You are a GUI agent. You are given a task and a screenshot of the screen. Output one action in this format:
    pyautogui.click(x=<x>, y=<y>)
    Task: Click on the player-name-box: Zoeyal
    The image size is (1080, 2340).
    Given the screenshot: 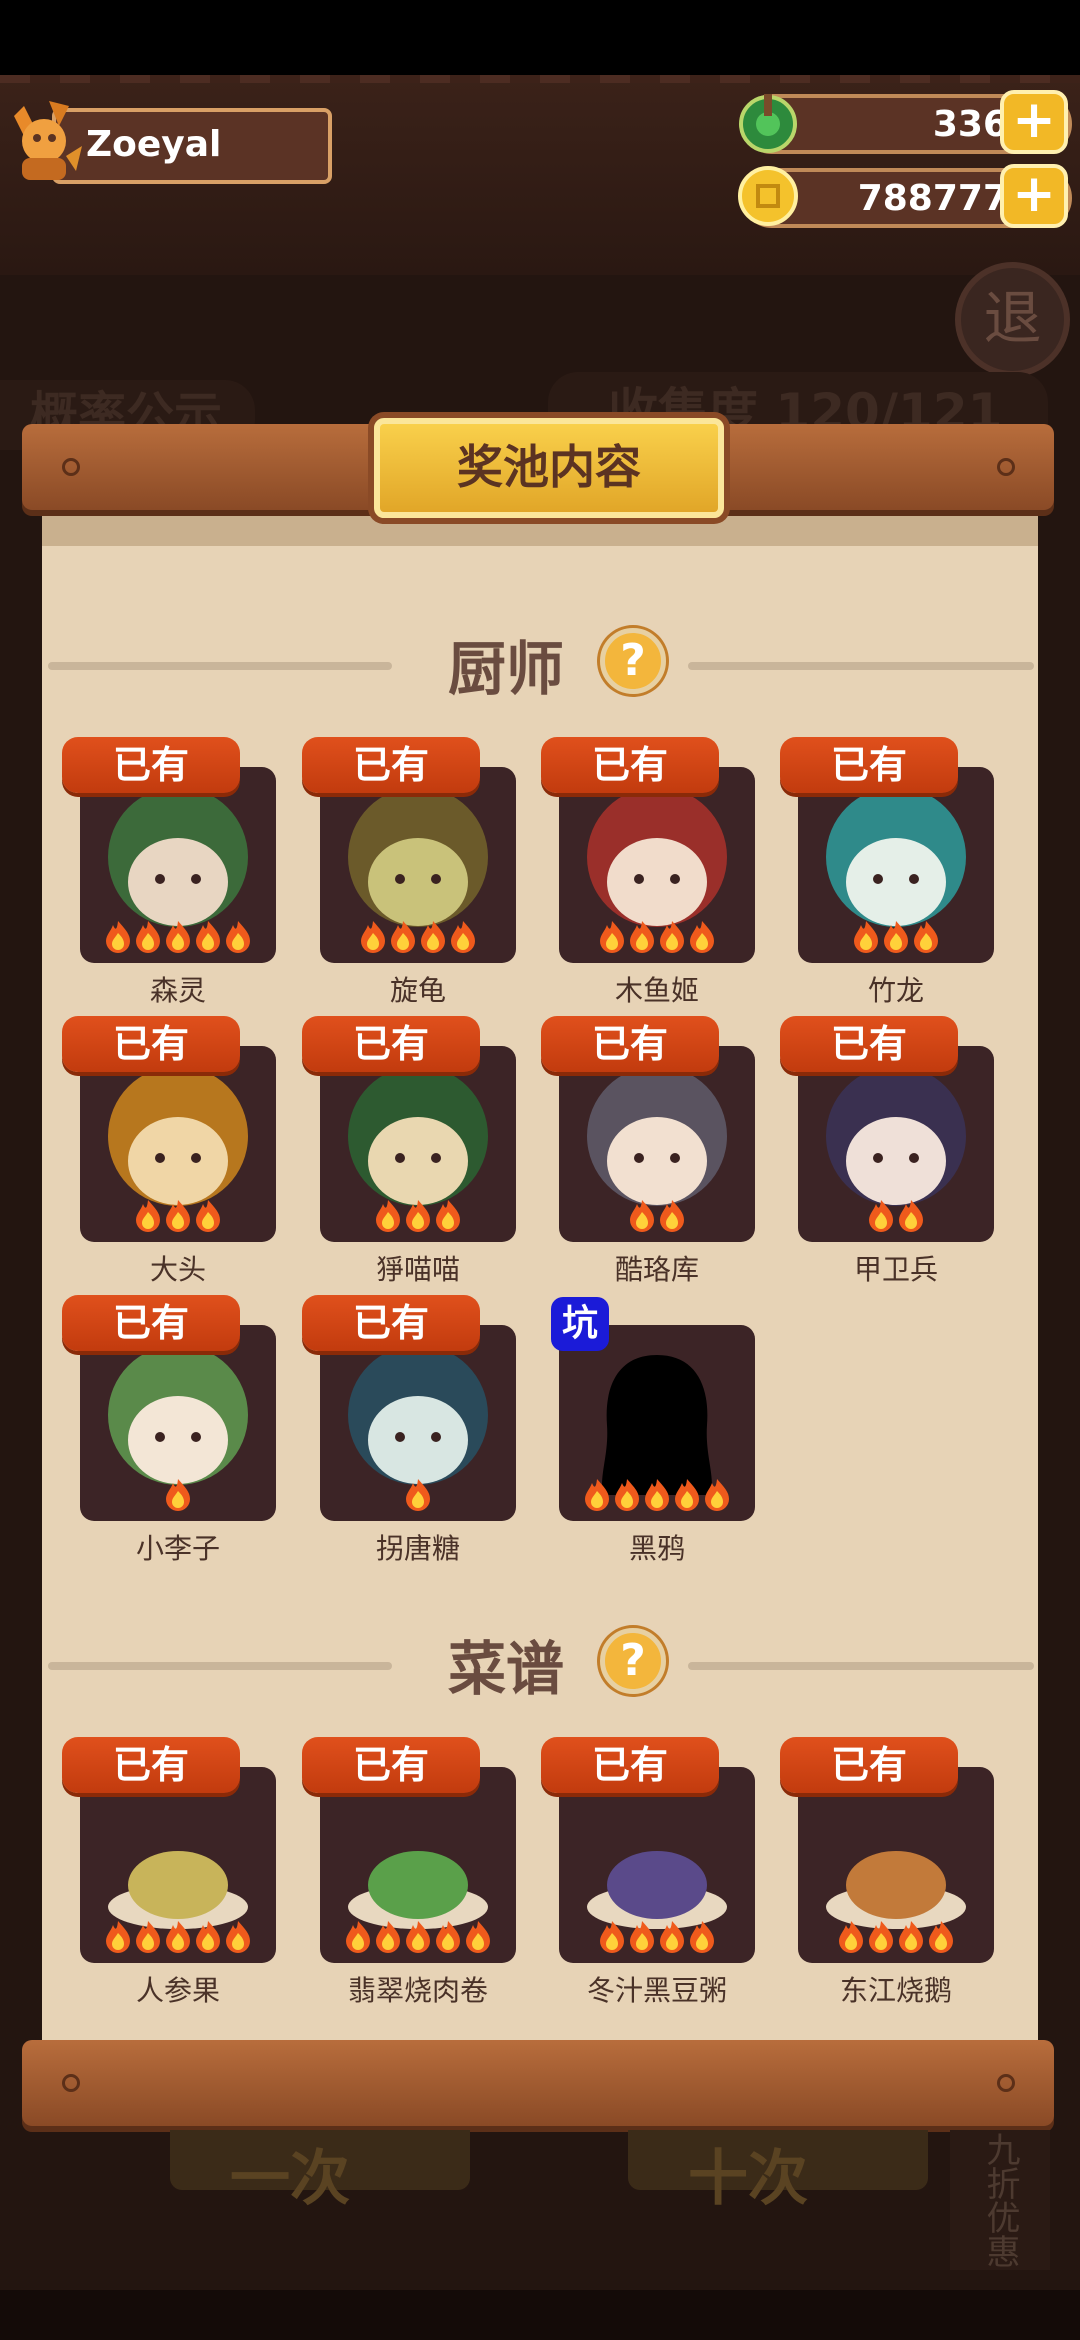 What is the action you would take?
    pyautogui.click(x=192, y=146)
    